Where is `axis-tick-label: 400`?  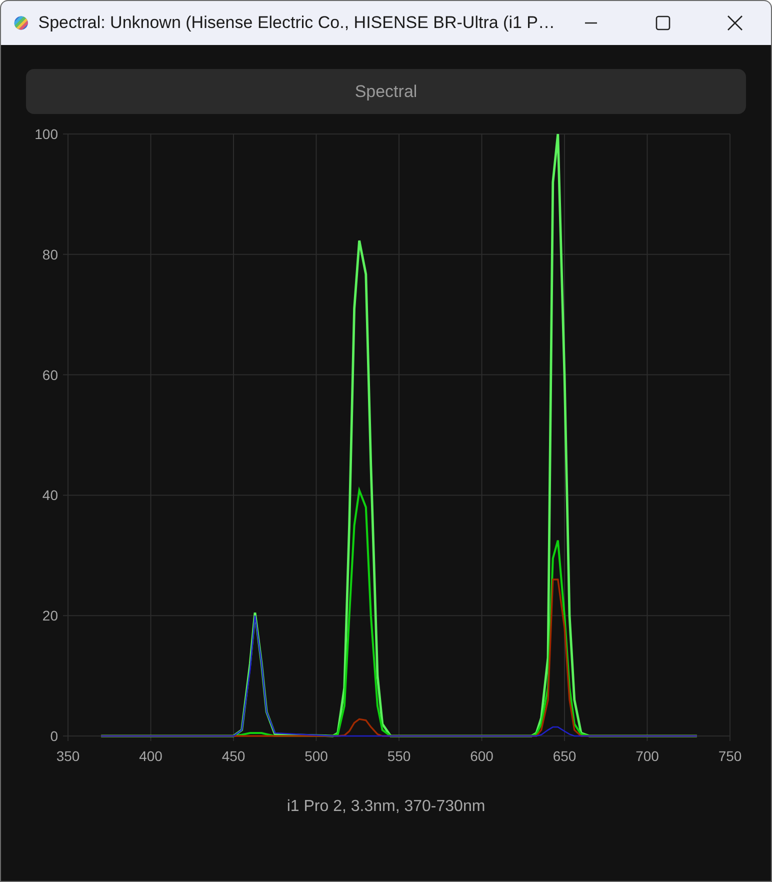 axis-tick-label: 400 is located at coordinates (150, 756).